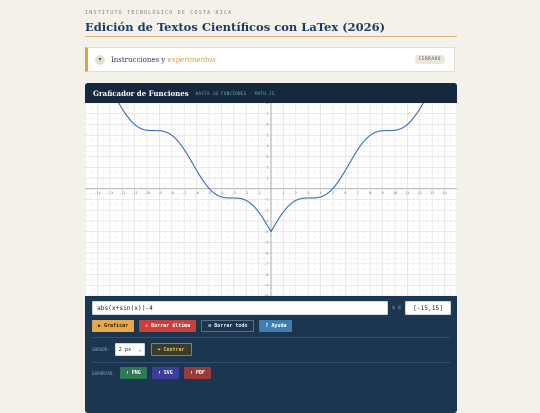 The width and height of the screenshot is (540, 413). What do you see at coordinates (147, 193) in the screenshot?
I see `x-tick-label: -10` at bounding box center [147, 193].